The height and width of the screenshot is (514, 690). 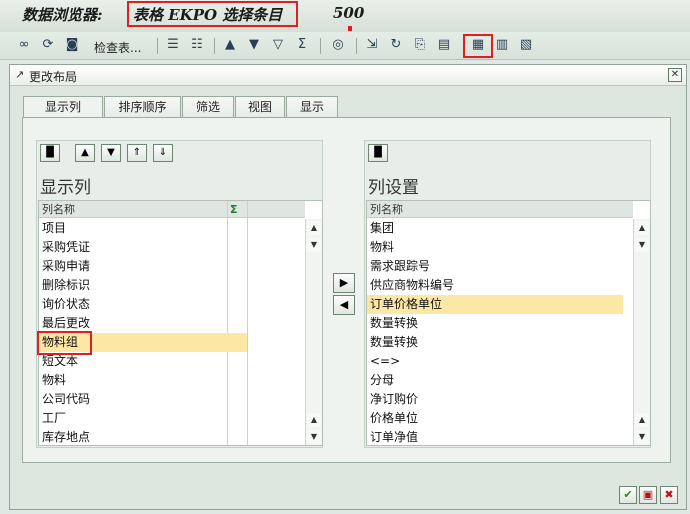 What do you see at coordinates (172, 436) in the screenshot?
I see `list-item: 库存地点` at bounding box center [172, 436].